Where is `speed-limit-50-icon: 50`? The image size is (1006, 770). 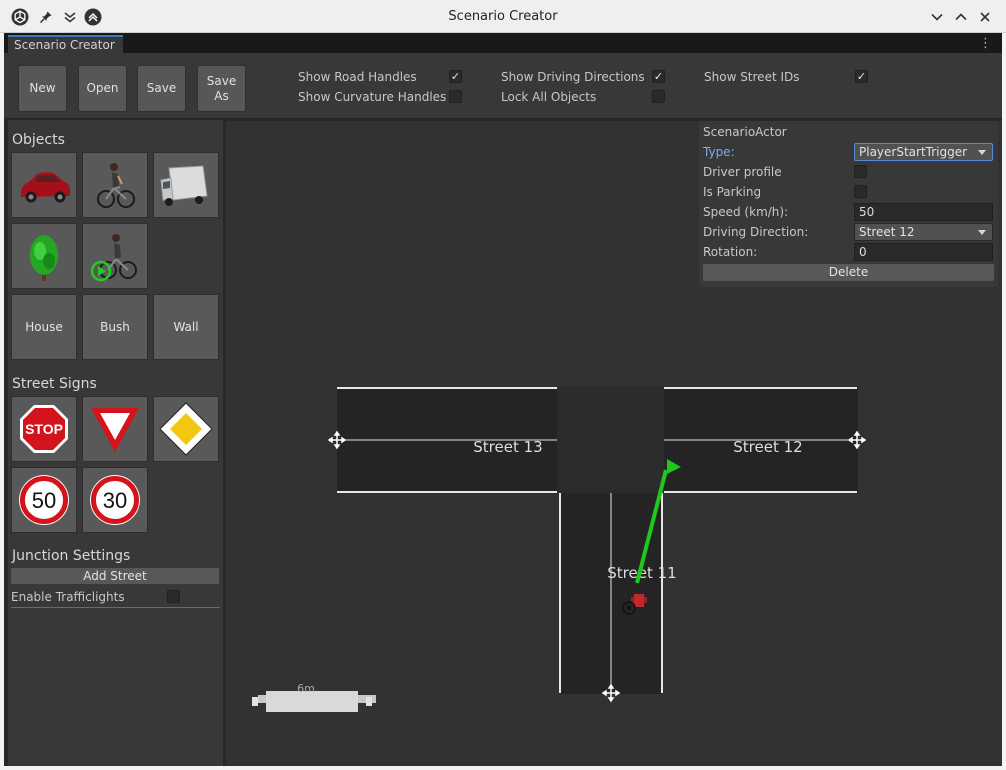 speed-limit-50-icon: 50 is located at coordinates (44, 500).